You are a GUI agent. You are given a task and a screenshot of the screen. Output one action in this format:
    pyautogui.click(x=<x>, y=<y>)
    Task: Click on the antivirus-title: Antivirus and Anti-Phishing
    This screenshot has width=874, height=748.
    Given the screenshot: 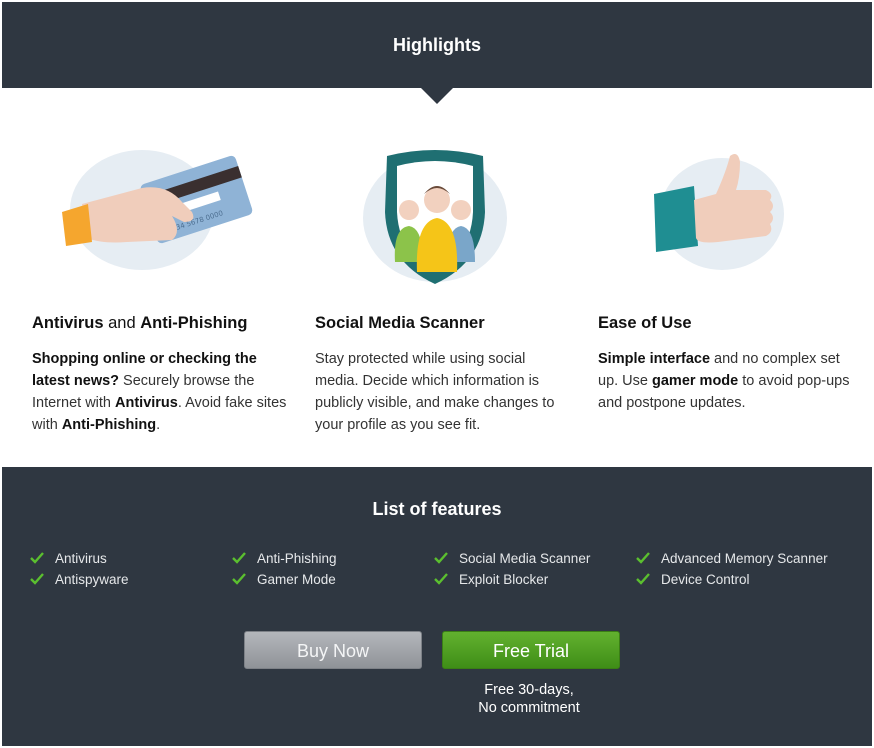 What is the action you would take?
    pyautogui.click(x=140, y=323)
    